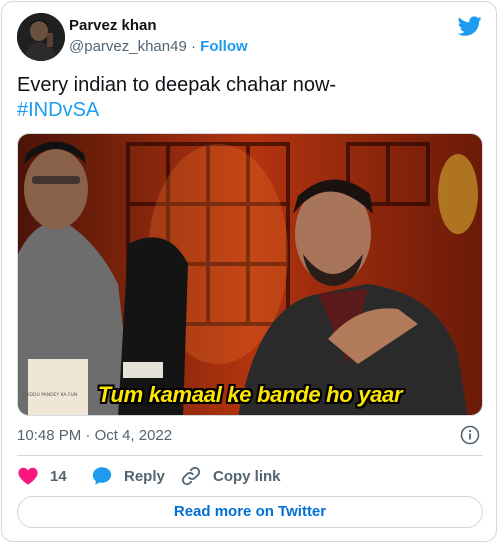  I want to click on reply-button: Reply, so click(128, 476).